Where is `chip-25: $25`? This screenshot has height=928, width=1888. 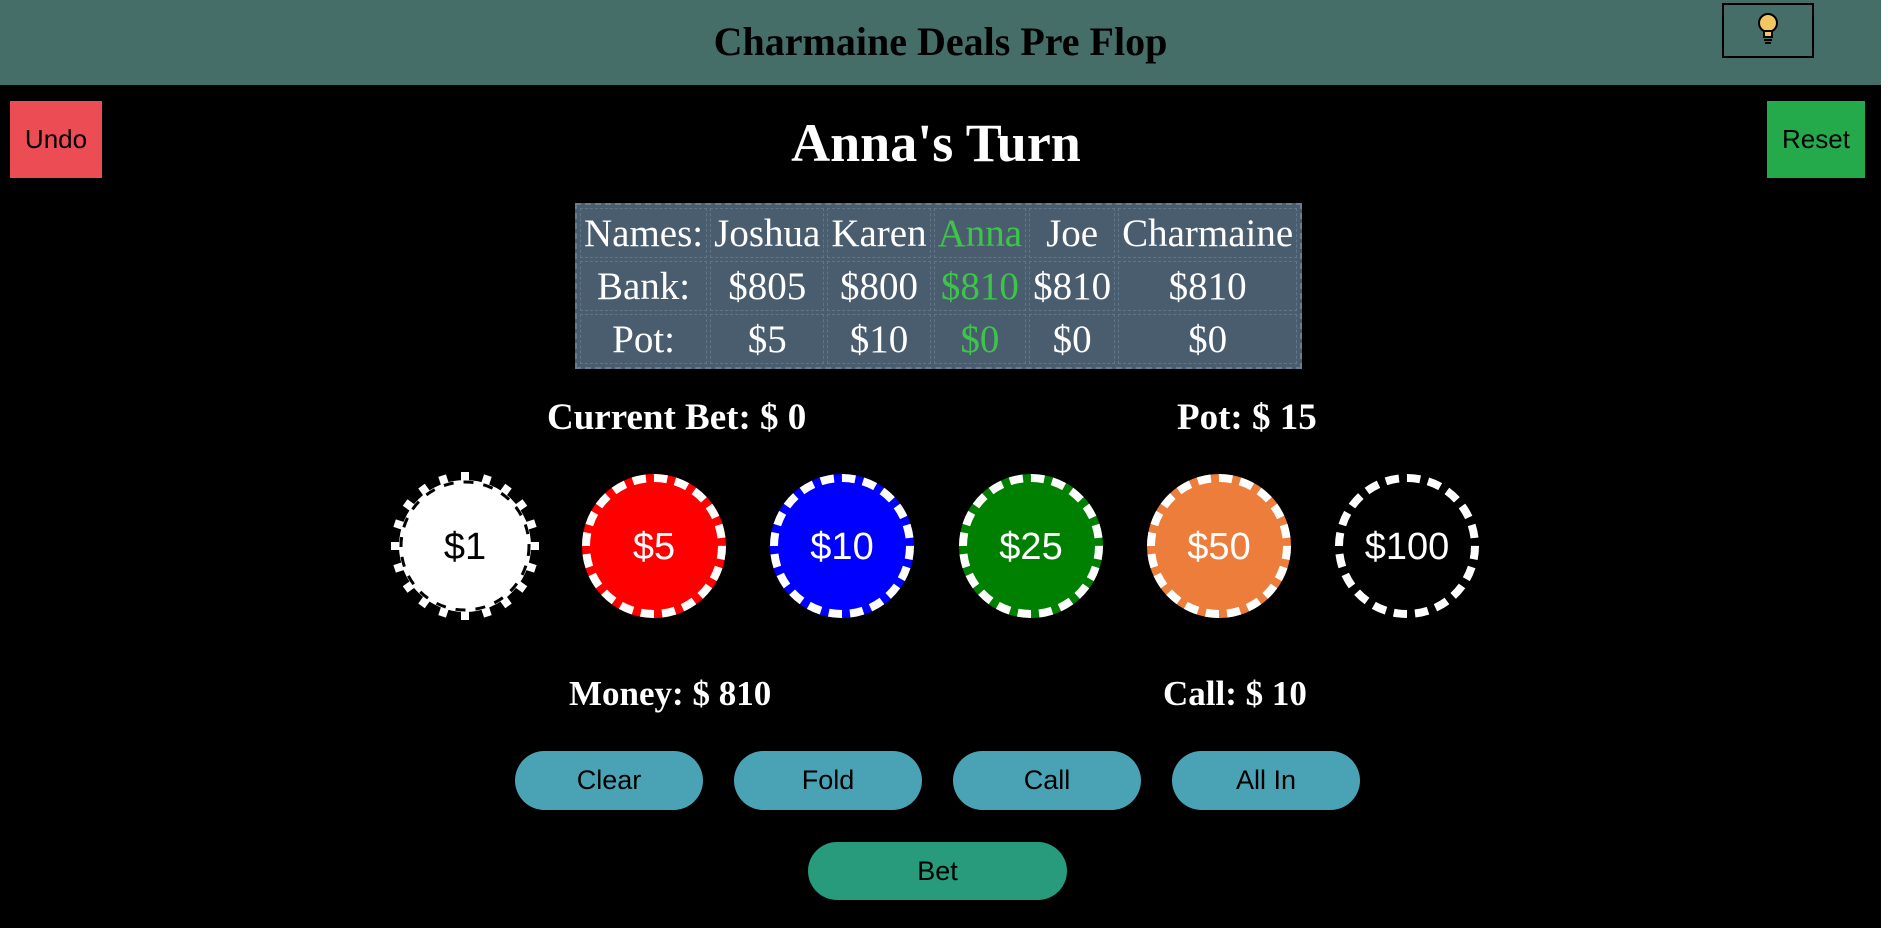
chip-25: $25 is located at coordinates (1031, 546).